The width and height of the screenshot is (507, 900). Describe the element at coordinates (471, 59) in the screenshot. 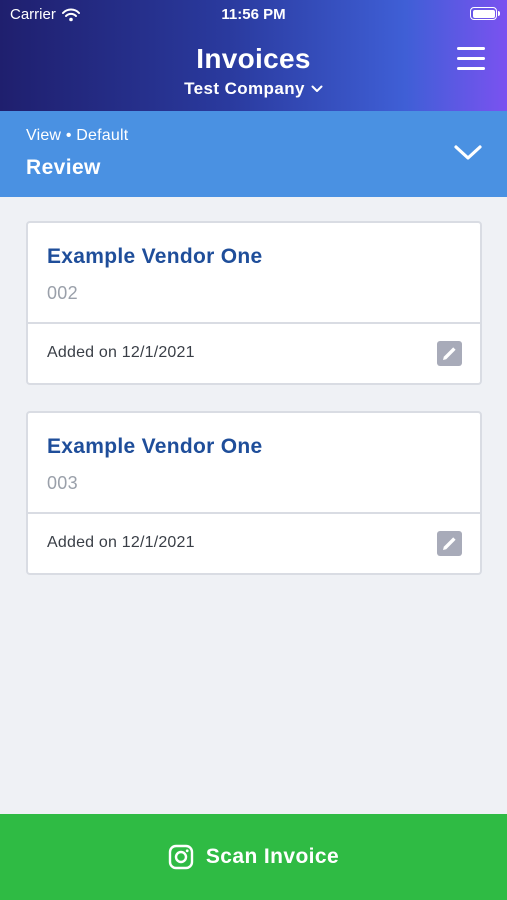

I see `hamburger-menu-icon` at that location.